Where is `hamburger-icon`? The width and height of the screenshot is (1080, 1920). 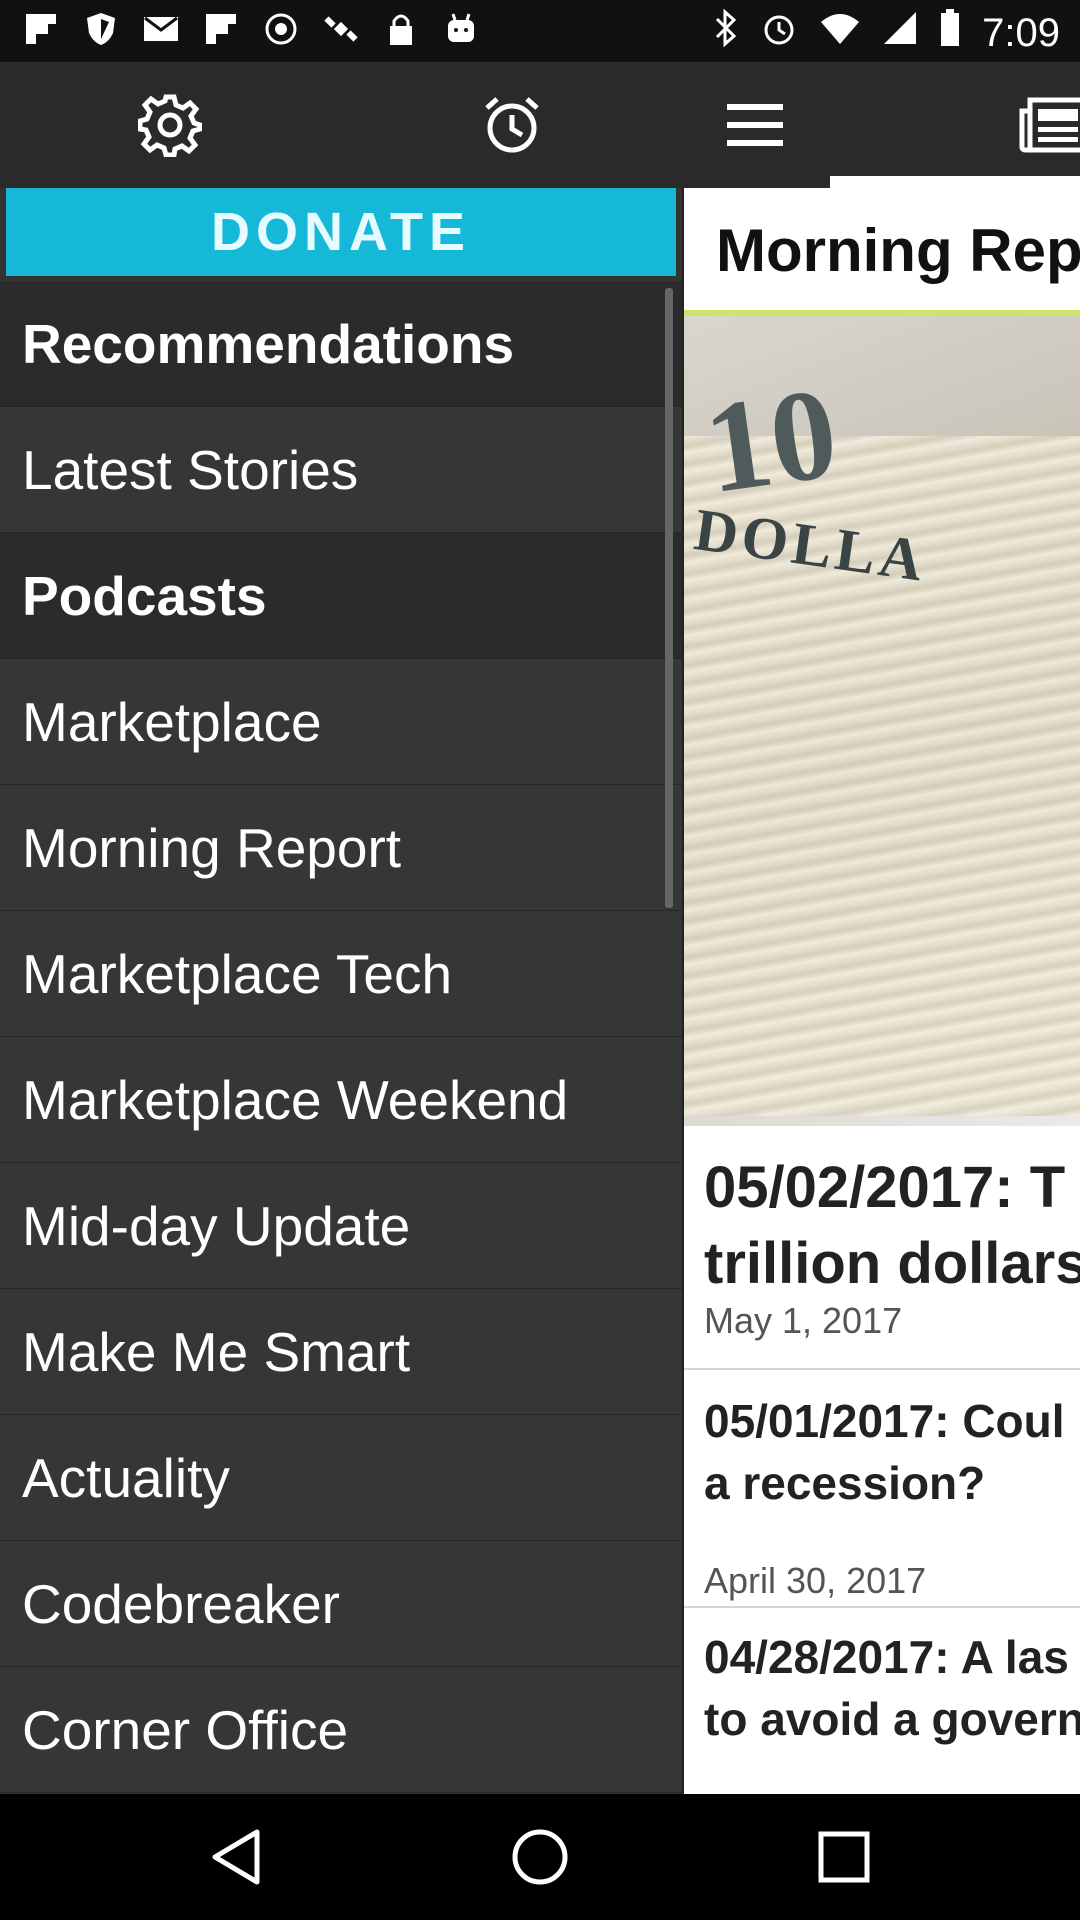
hamburger-icon is located at coordinates (755, 125).